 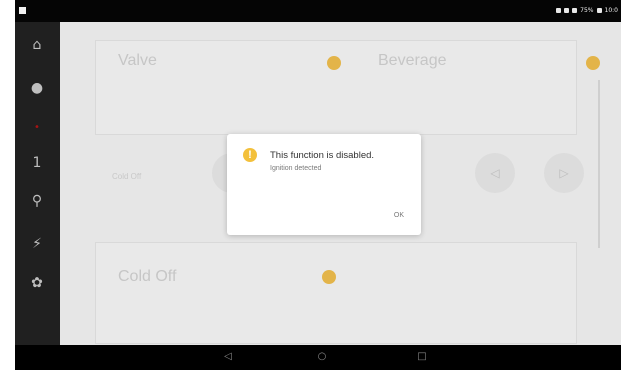 I want to click on wifi-icon, so click(x=575, y=10).